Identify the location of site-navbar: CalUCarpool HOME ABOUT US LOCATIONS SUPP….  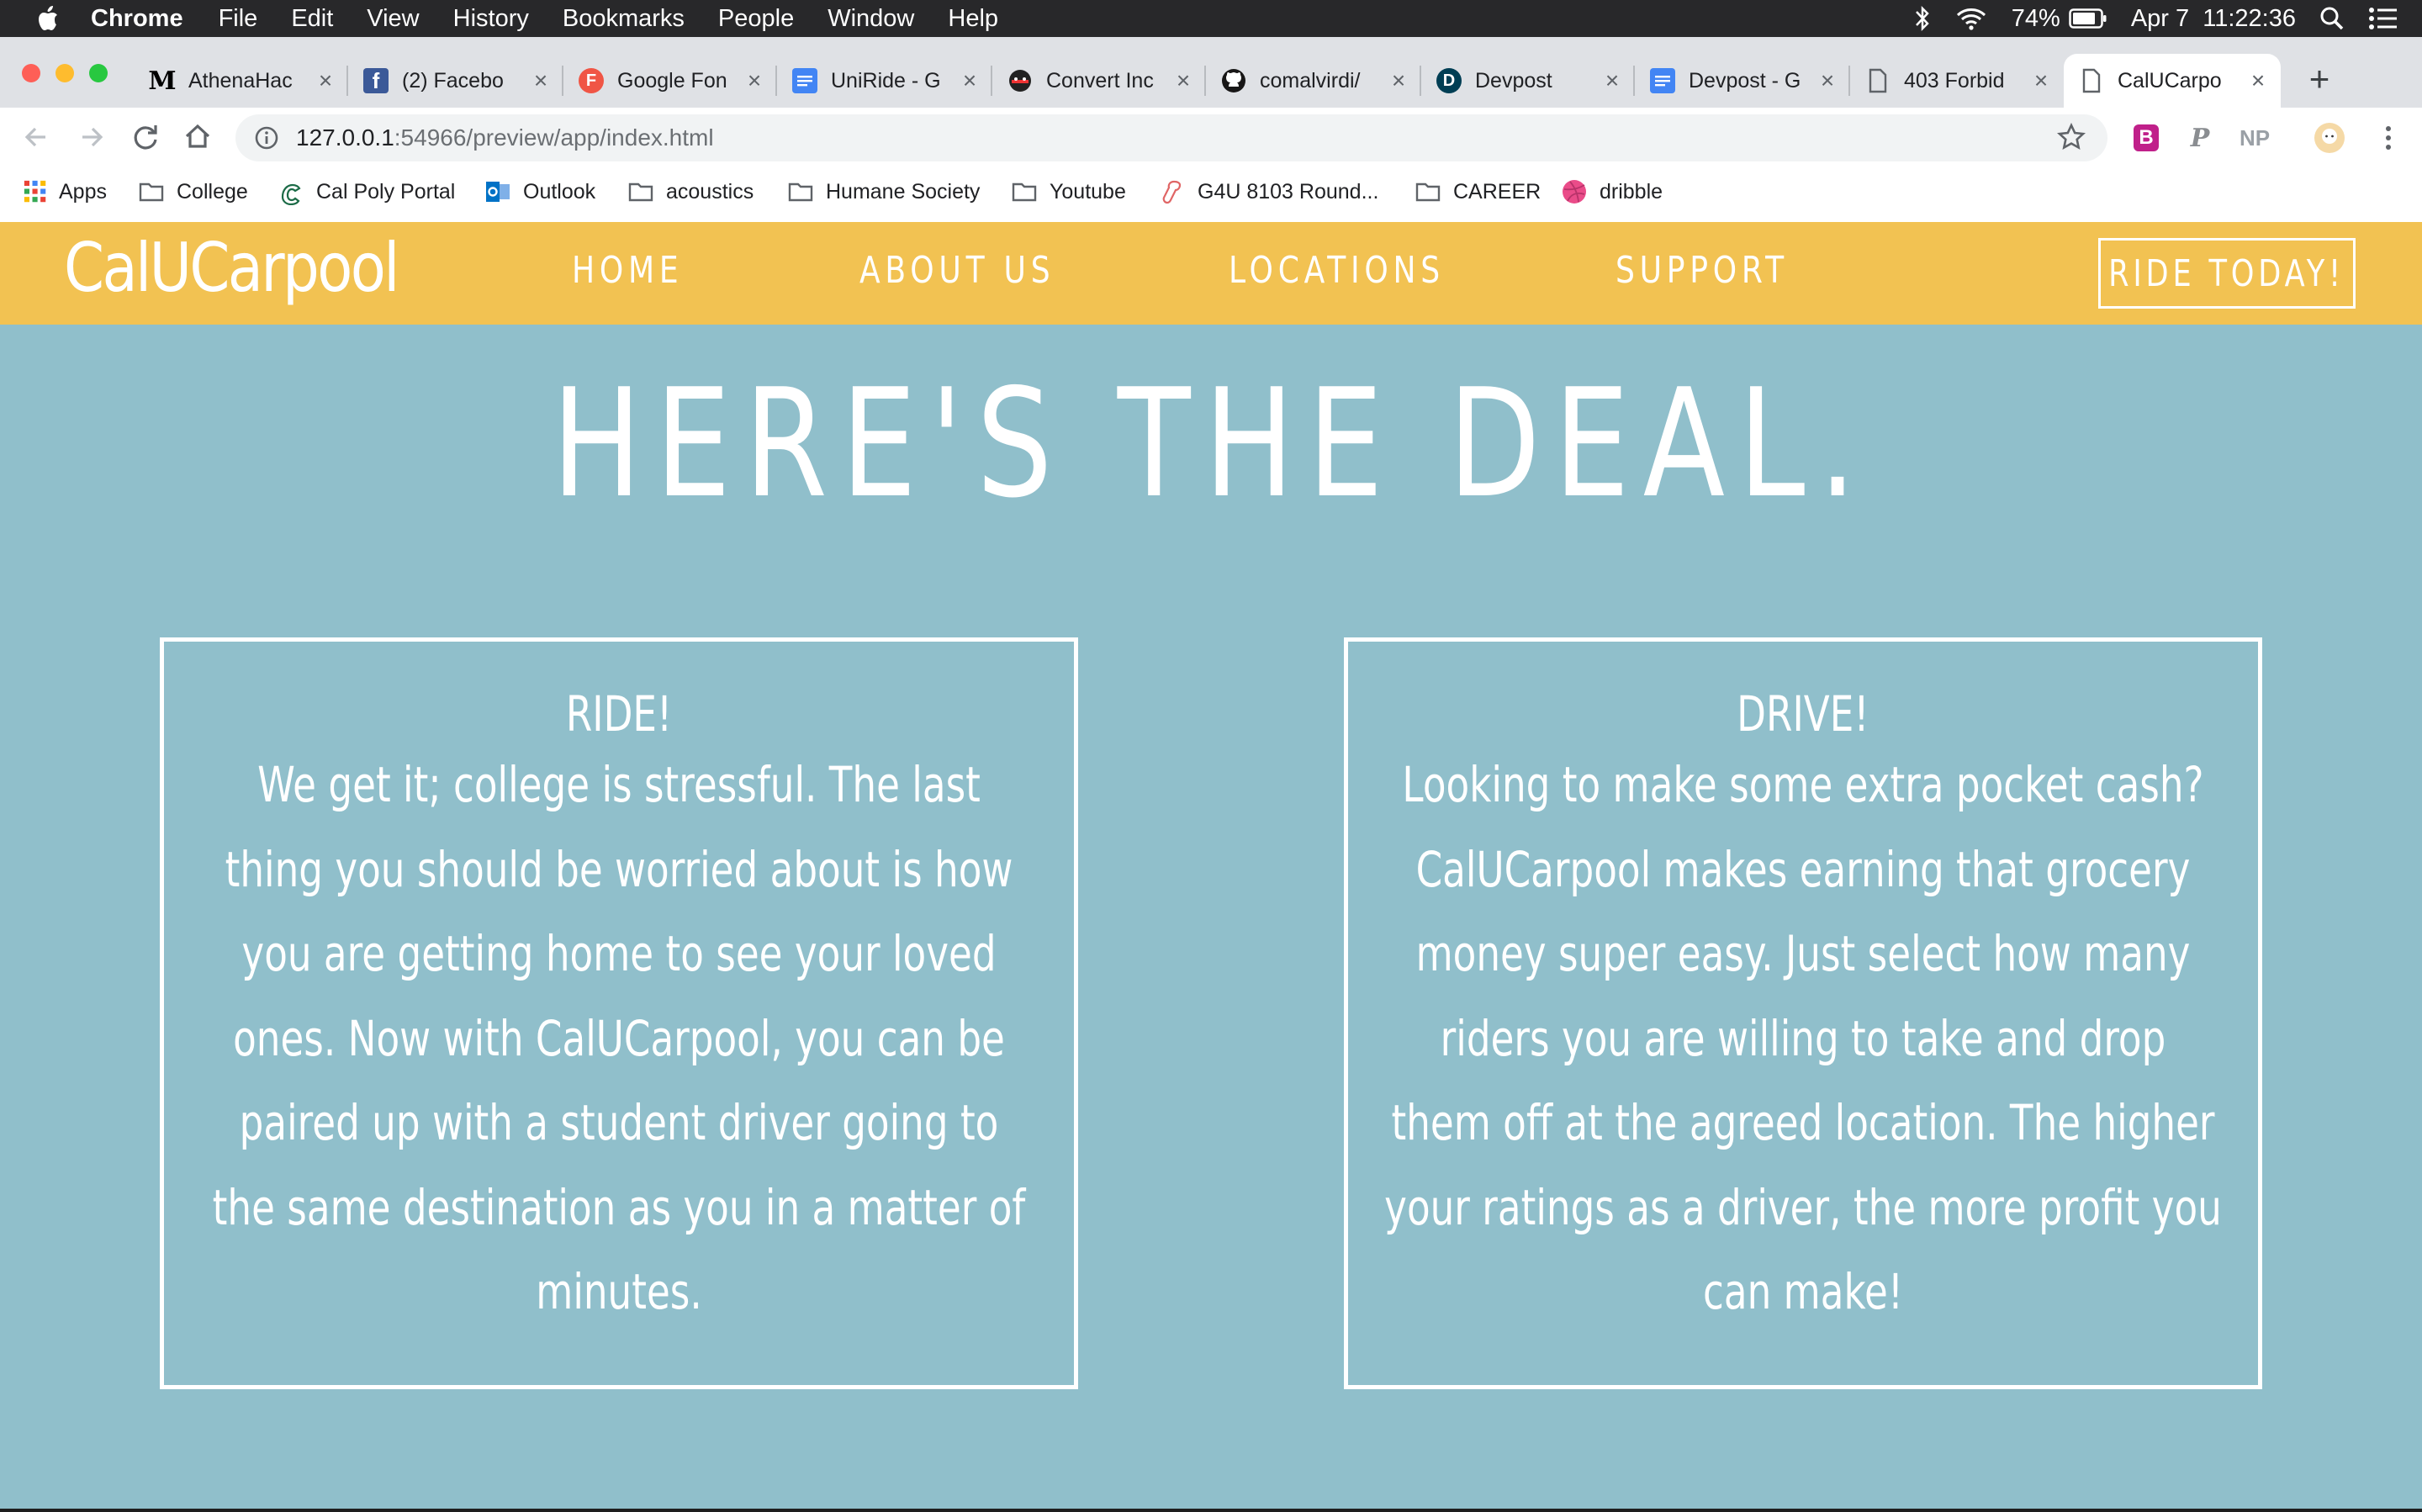
(1211, 273).